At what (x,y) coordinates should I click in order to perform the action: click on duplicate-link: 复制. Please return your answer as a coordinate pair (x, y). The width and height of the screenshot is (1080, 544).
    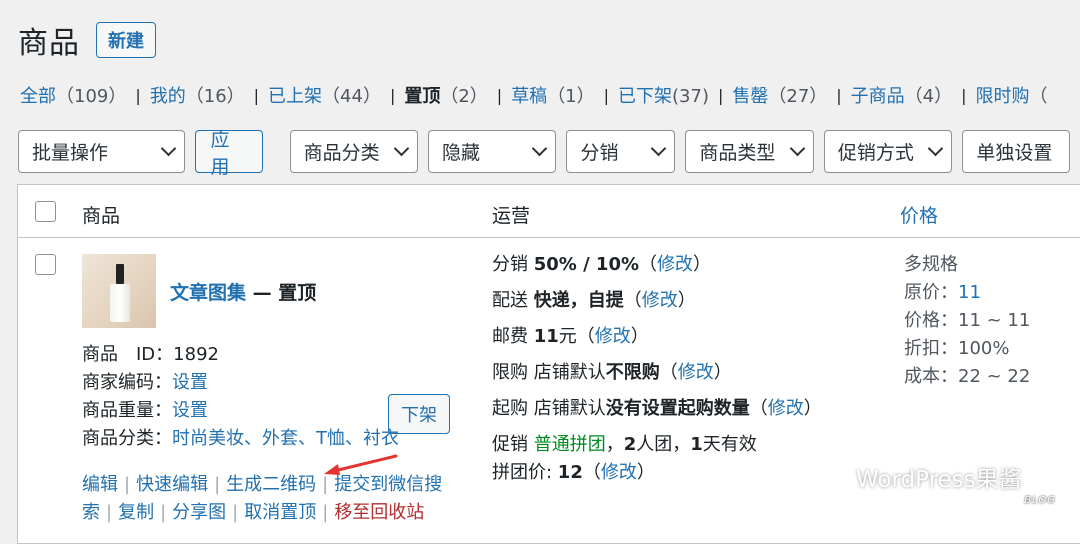
    Looking at the image, I should click on (136, 512).